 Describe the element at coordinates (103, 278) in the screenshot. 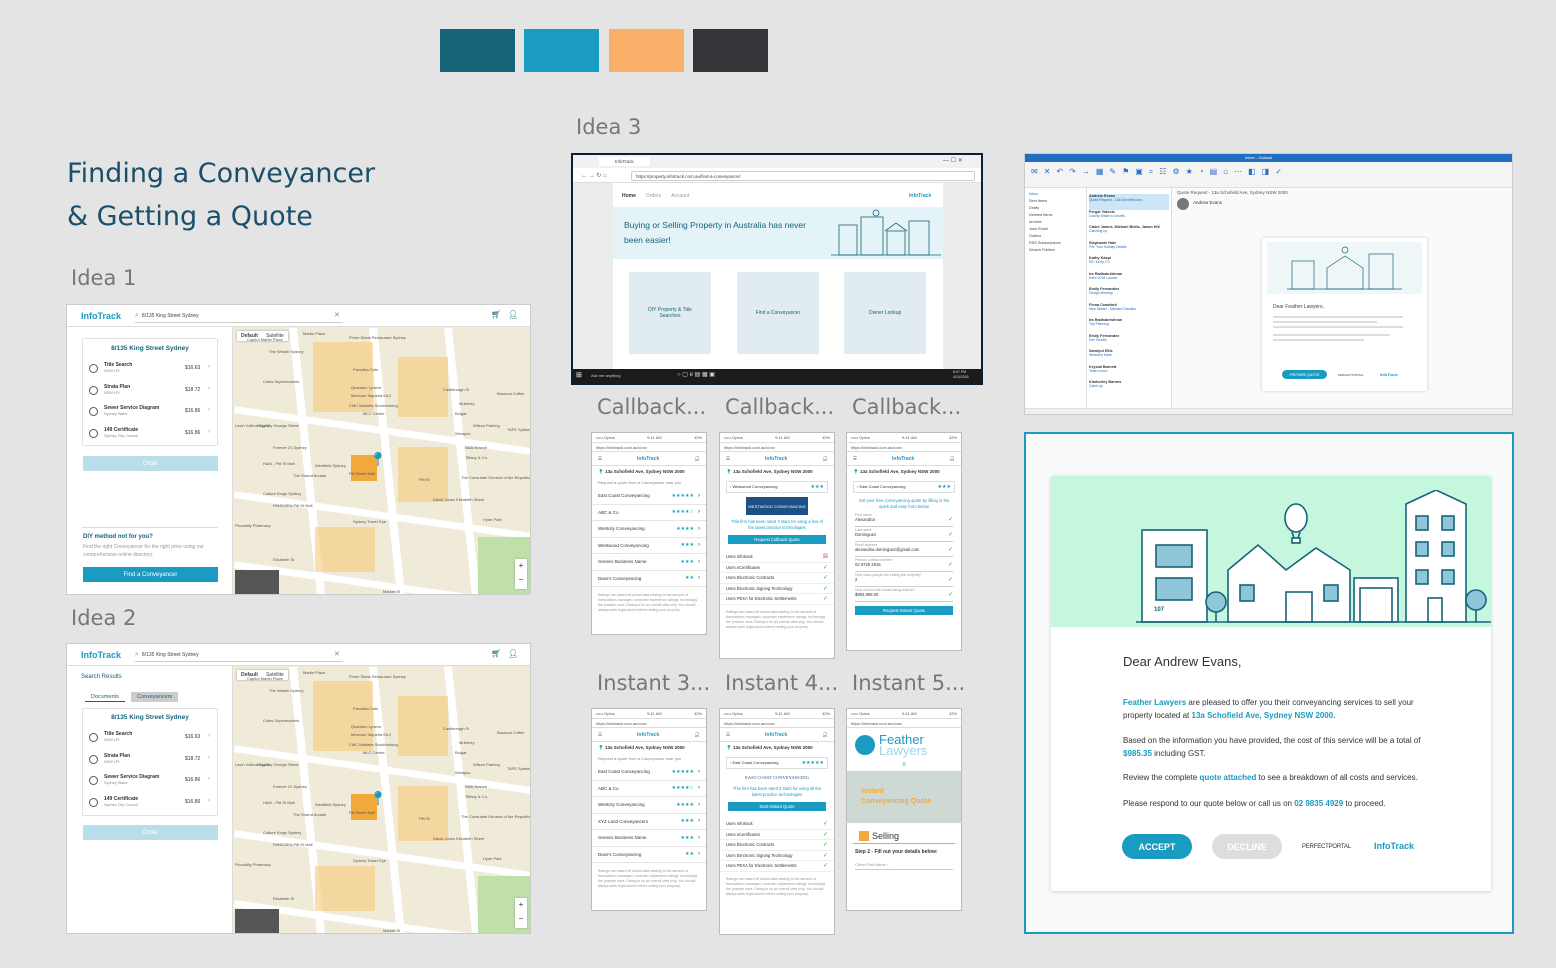

I see `artboard-label-idea1: Idea 1` at that location.